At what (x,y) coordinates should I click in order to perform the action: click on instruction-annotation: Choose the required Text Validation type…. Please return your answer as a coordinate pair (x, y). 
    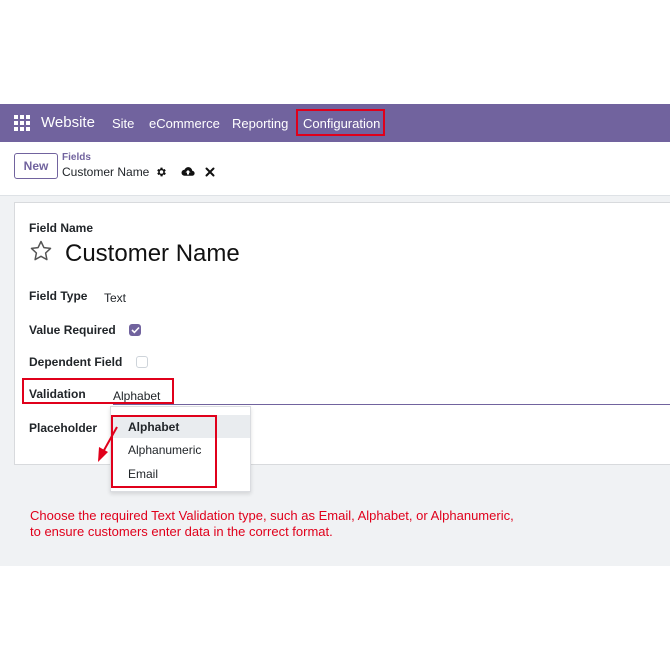
    Looking at the image, I should click on (330, 524).